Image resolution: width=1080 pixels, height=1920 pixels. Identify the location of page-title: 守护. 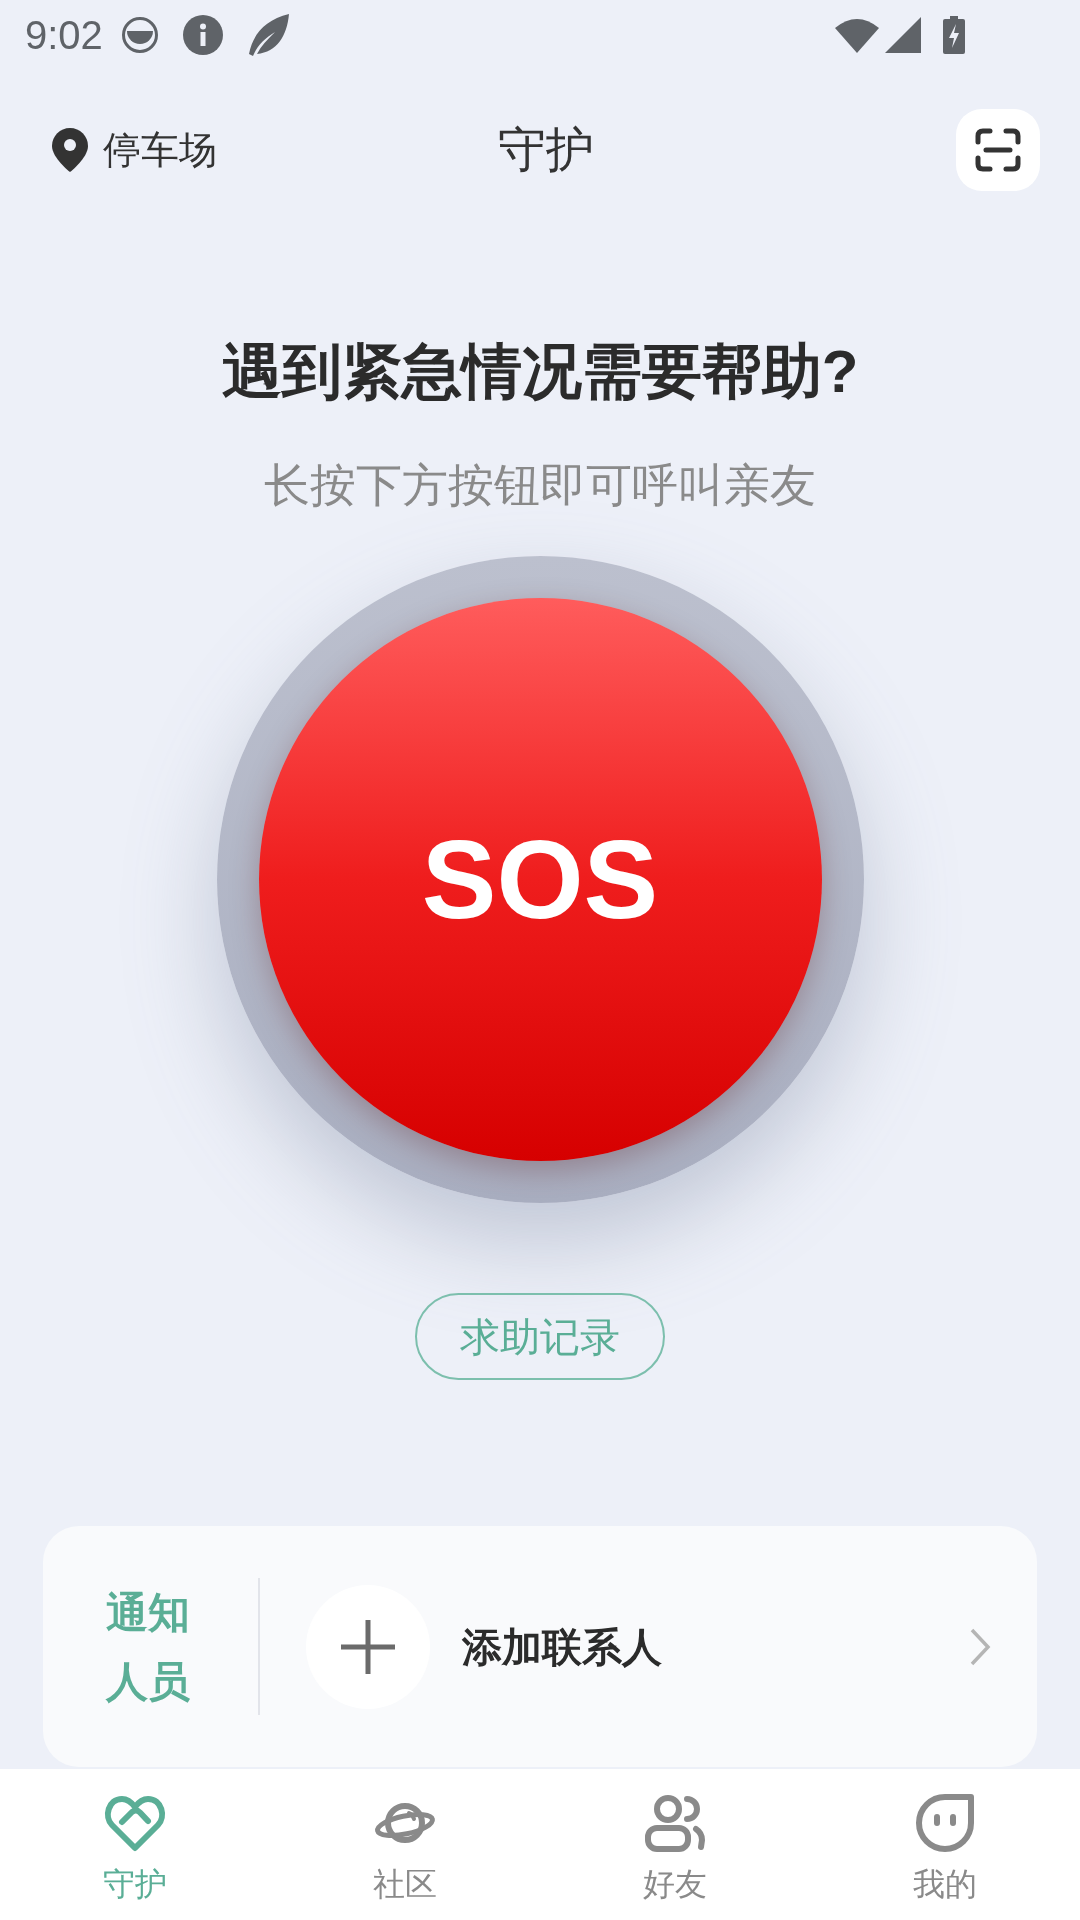
(546, 150).